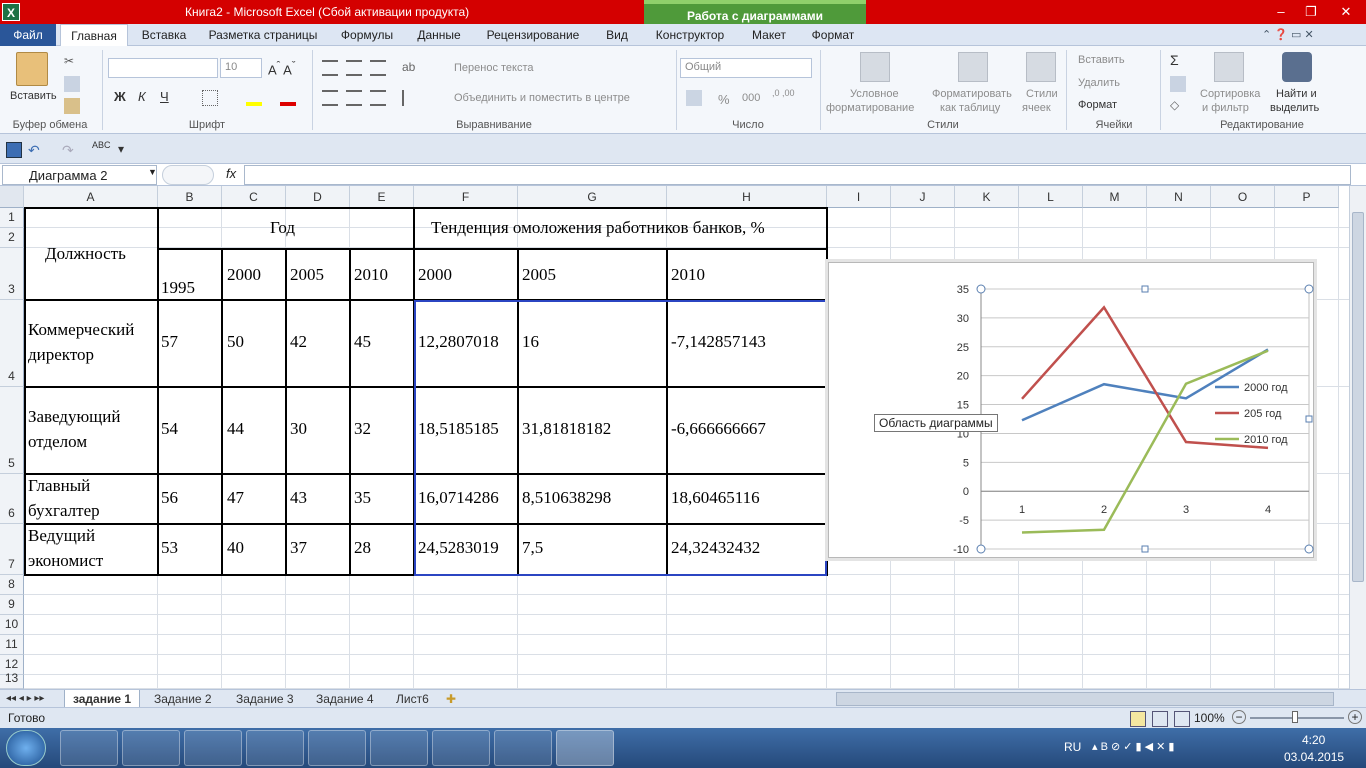  What do you see at coordinates (987, 197) in the screenshot?
I see `column-header: K` at bounding box center [987, 197].